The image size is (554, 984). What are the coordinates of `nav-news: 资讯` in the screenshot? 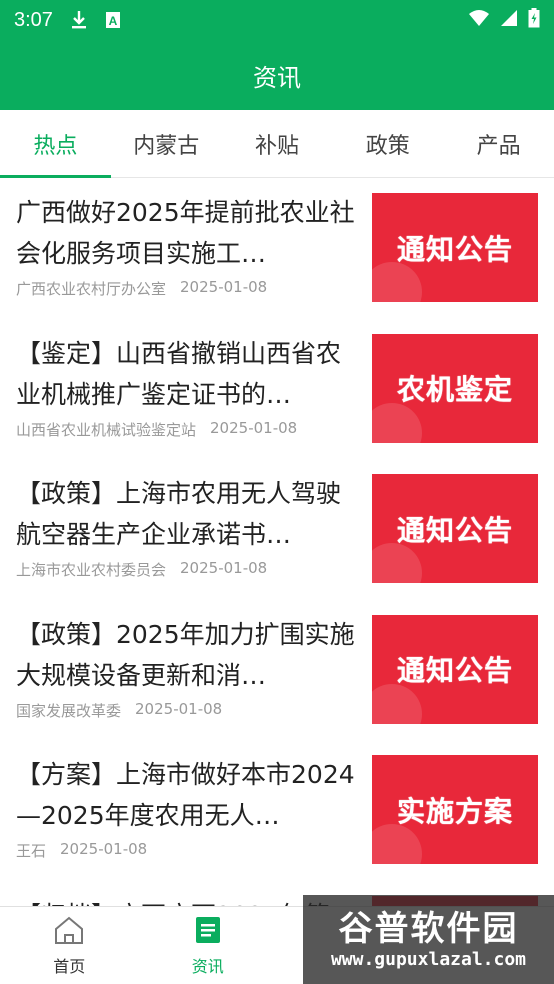 It's located at (208, 945).